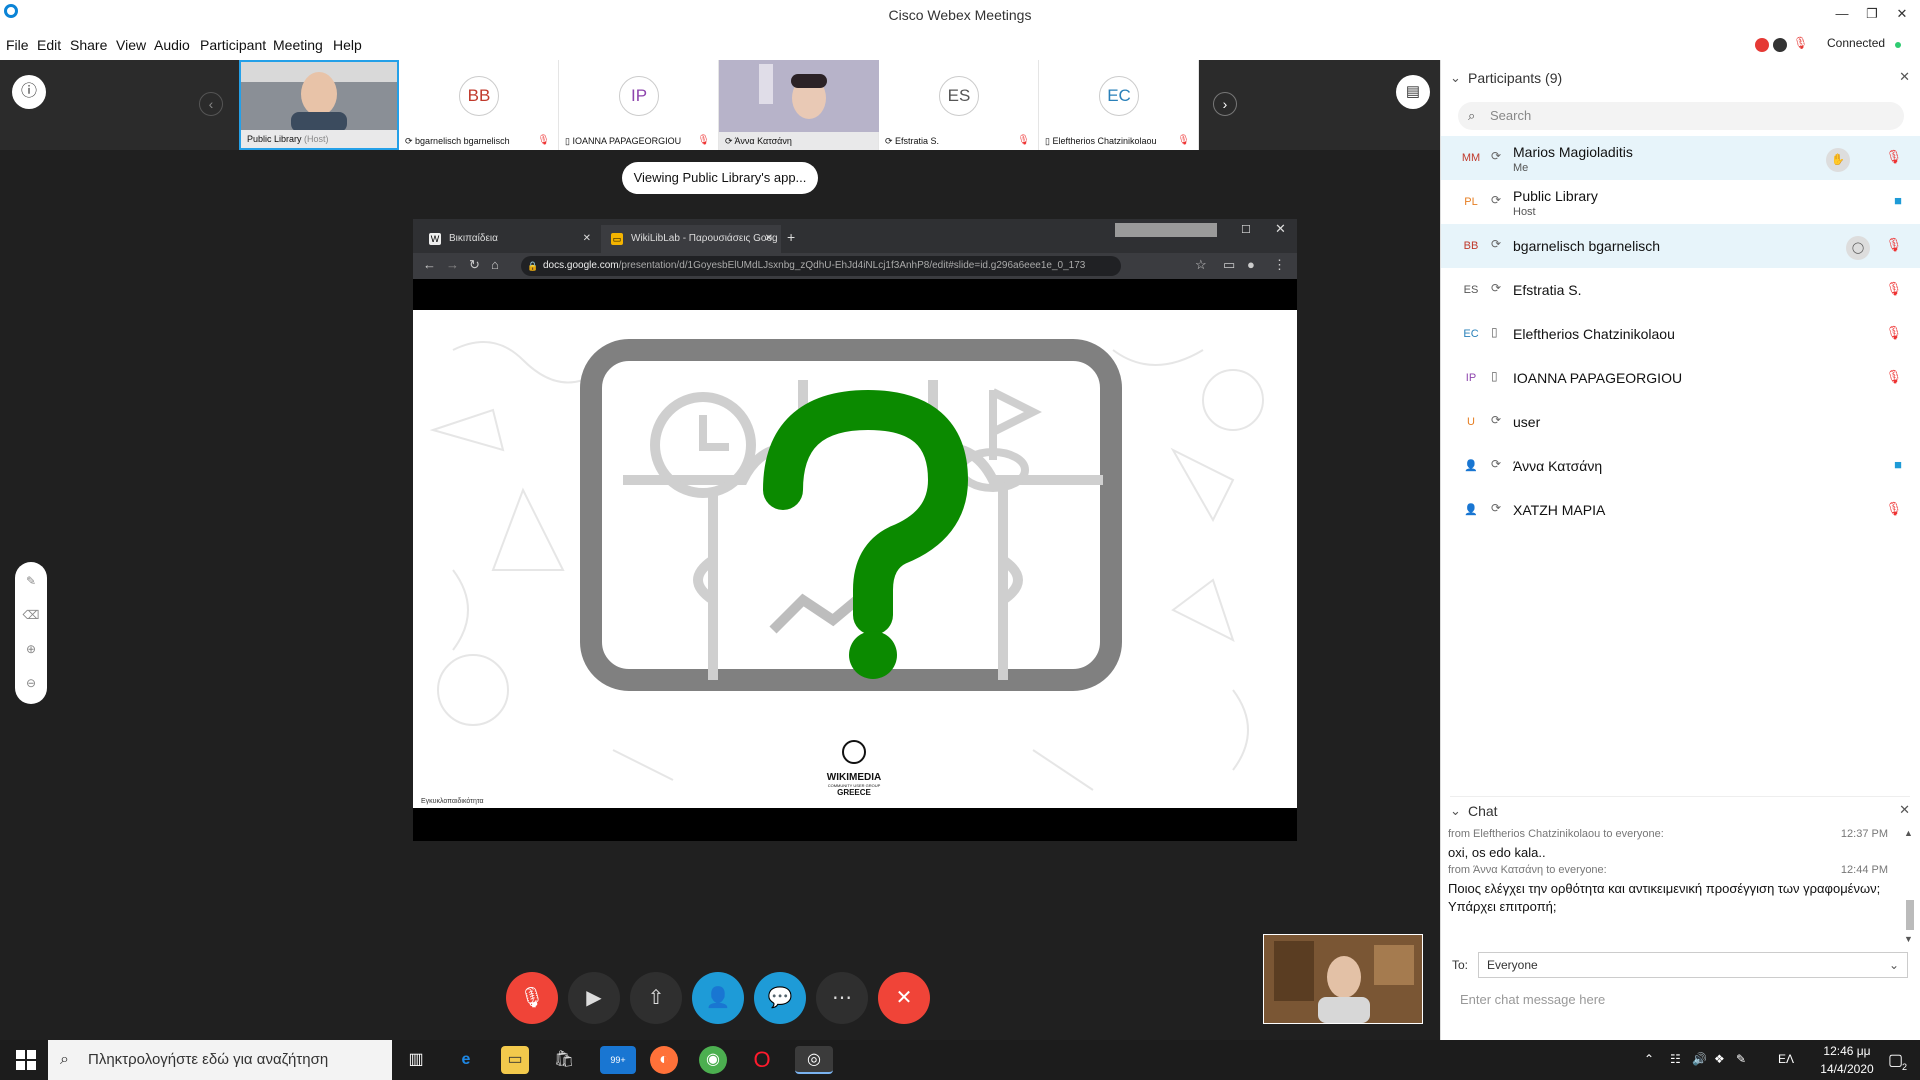 Image resolution: width=1920 pixels, height=1080 pixels. I want to click on recording-icon, so click(1762, 45).